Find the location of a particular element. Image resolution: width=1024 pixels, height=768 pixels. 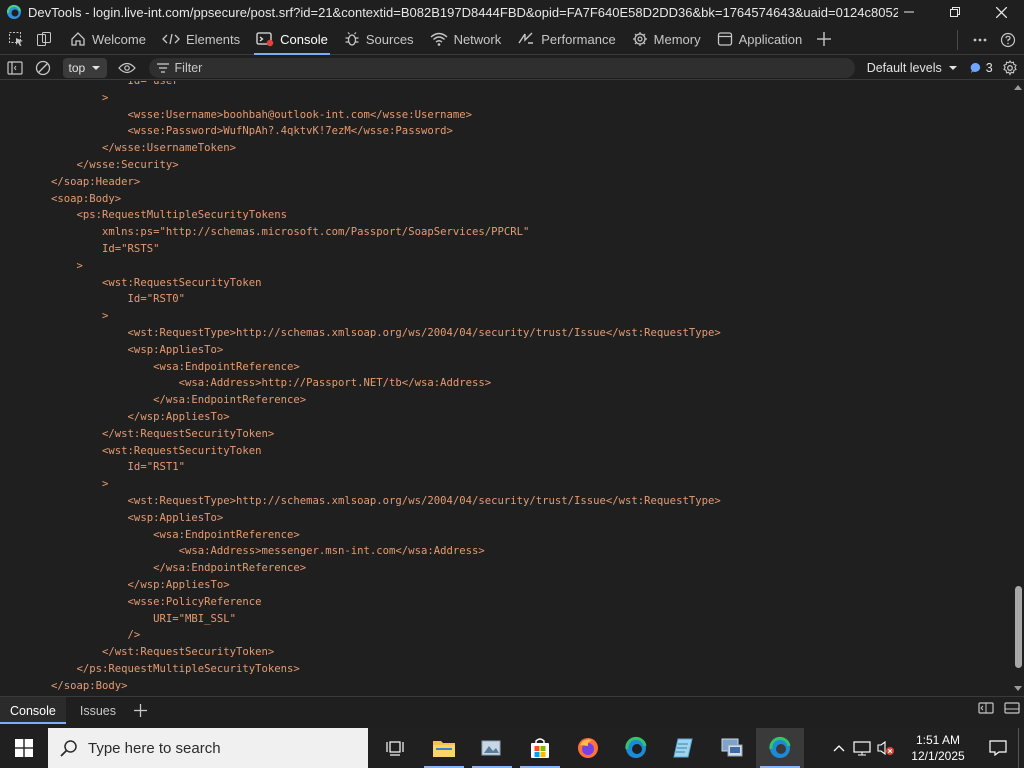

firefox-icon is located at coordinates (588, 748).